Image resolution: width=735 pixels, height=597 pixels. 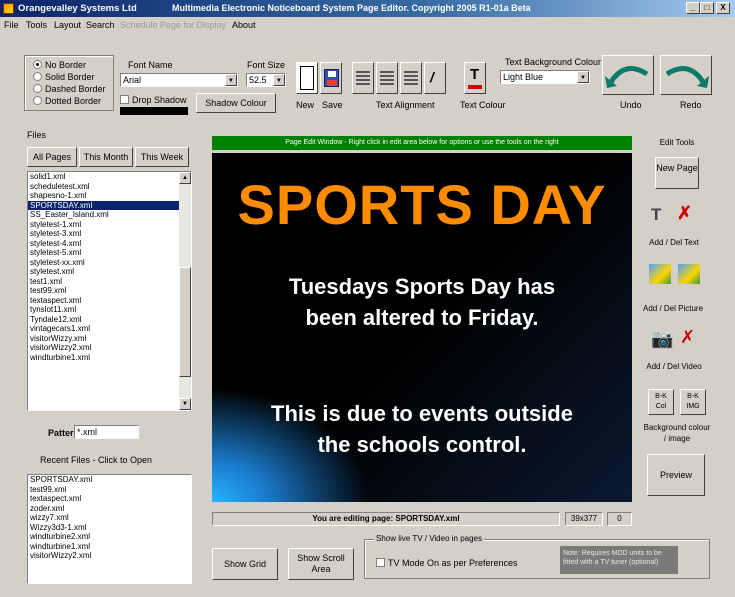 What do you see at coordinates (380, 562) in the screenshot?
I see `checkbox-icon` at bounding box center [380, 562].